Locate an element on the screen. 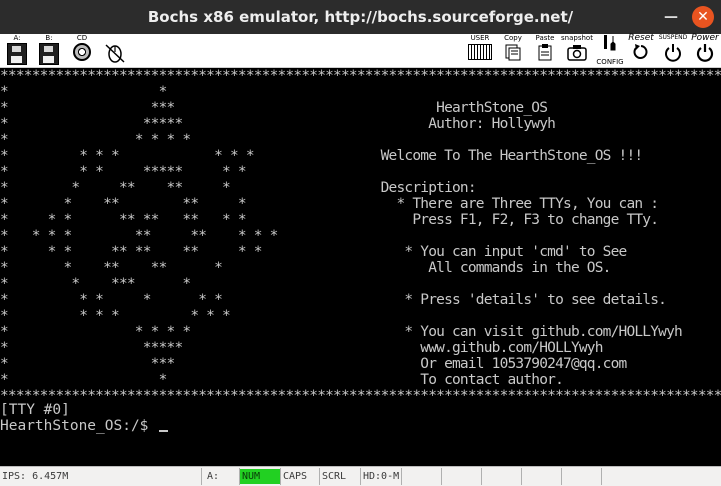  reset-icon is located at coordinates (640, 51).